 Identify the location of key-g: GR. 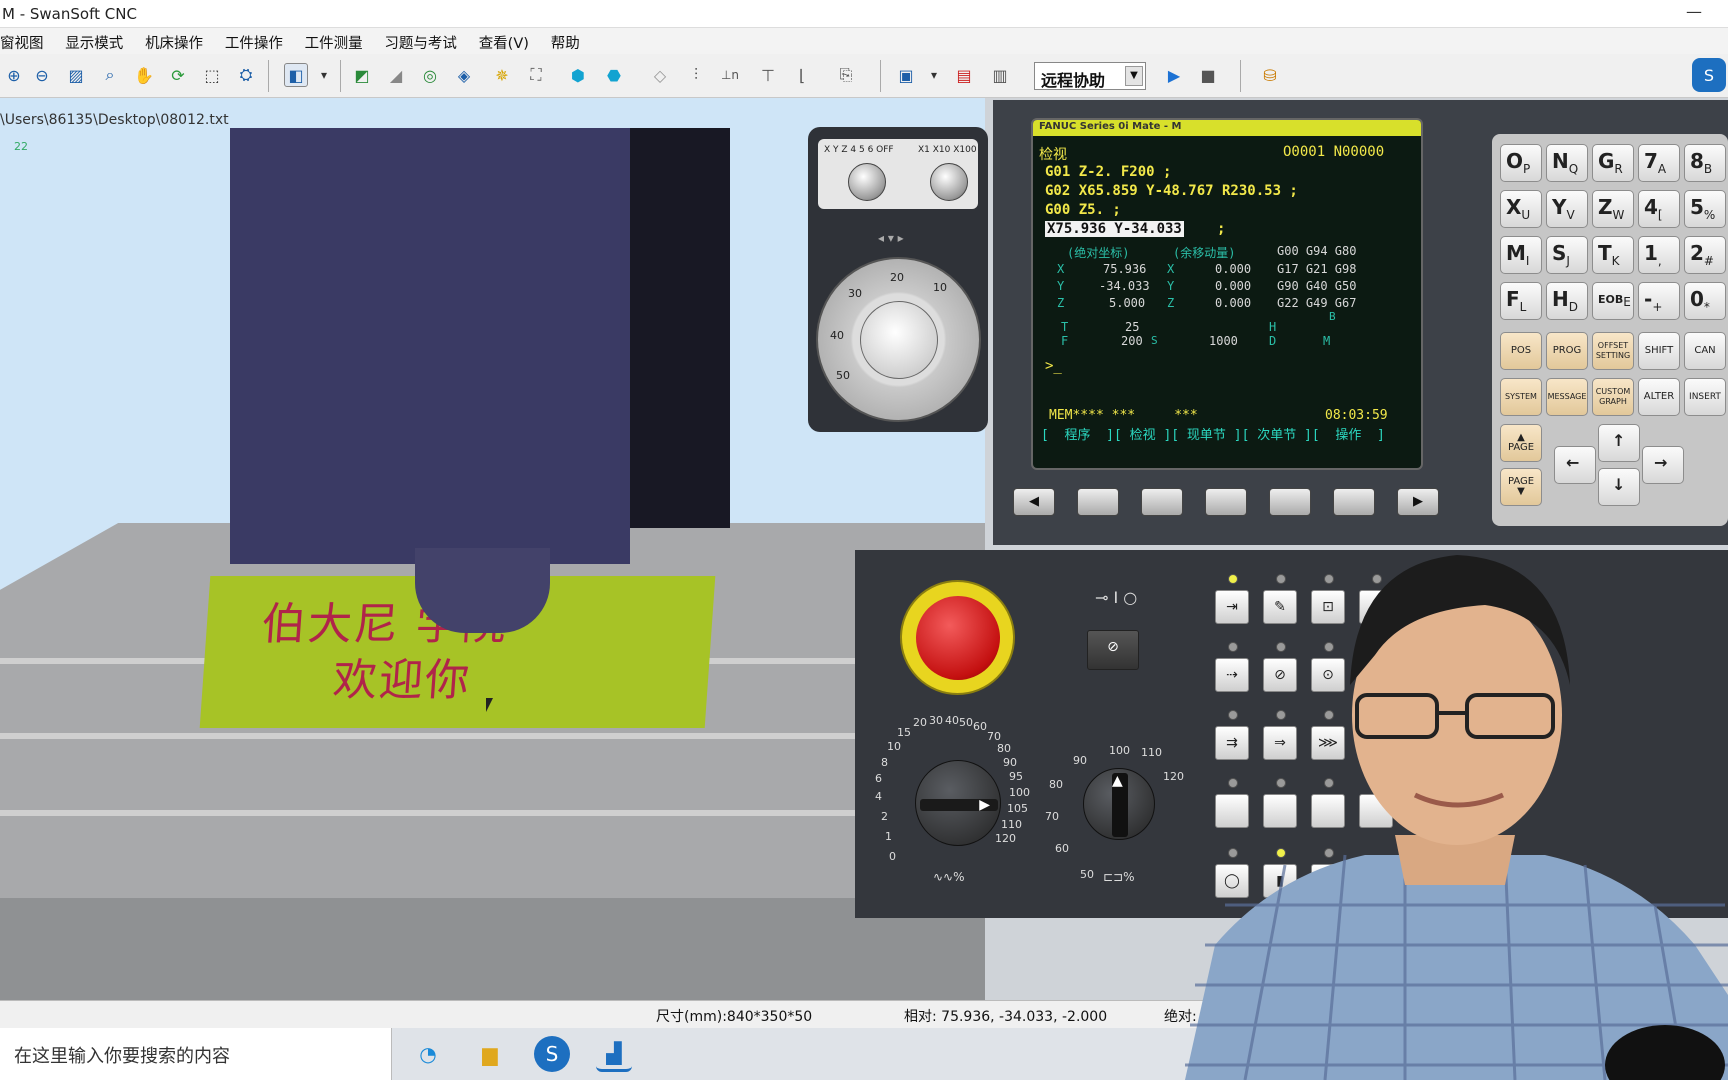
(1613, 163).